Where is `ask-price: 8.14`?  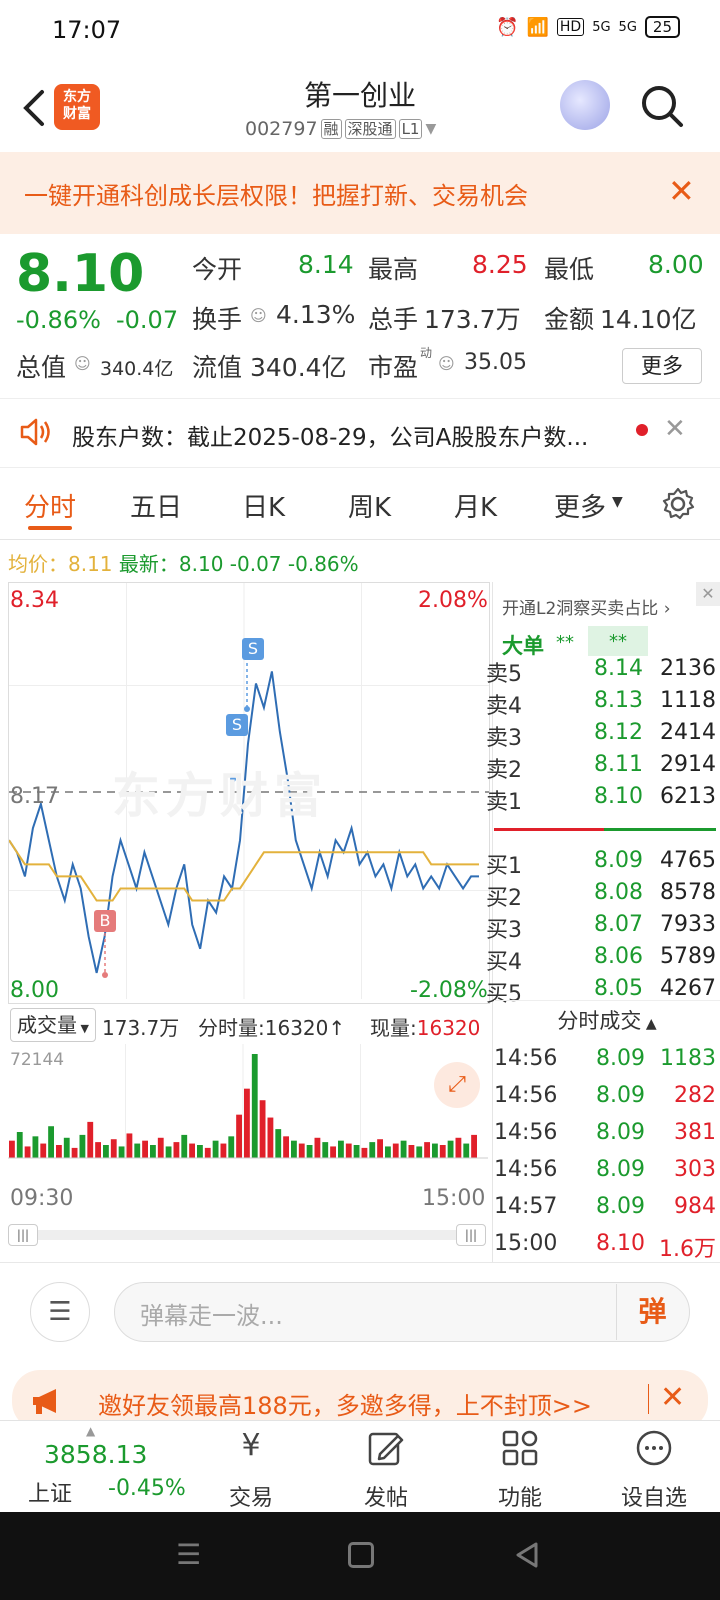 ask-price: 8.14 is located at coordinates (618, 668).